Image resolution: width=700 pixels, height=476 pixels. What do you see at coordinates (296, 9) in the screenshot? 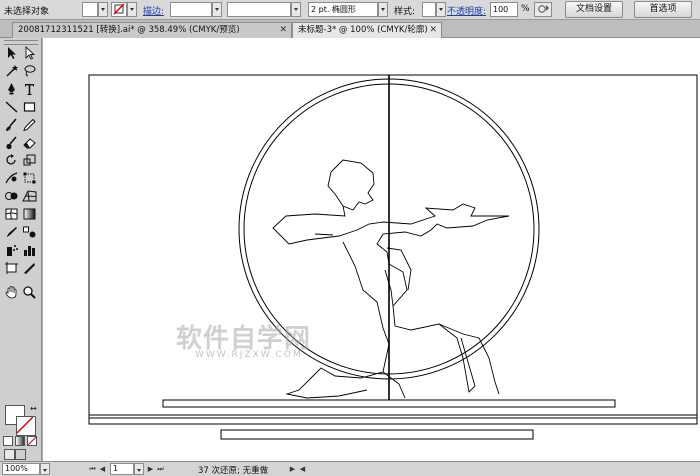
I see `variable-width-dropdown` at bounding box center [296, 9].